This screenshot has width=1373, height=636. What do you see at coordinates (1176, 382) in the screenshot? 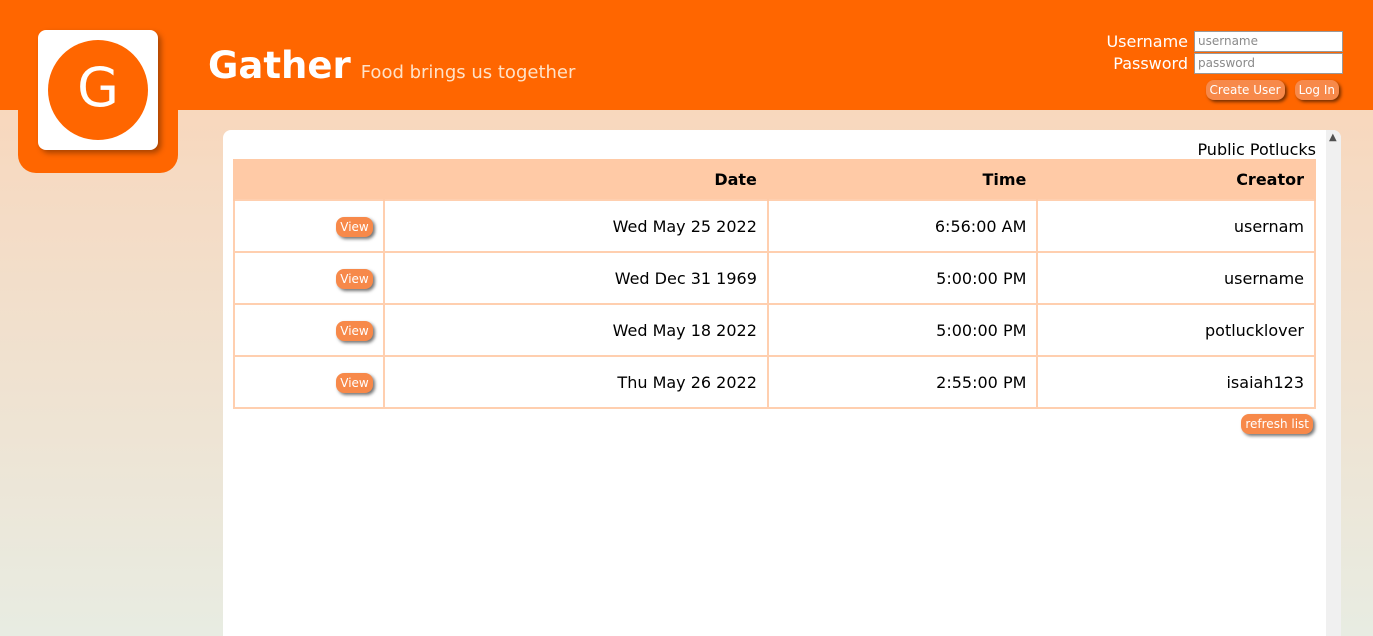
I see `creator-cell: isaiah123` at bounding box center [1176, 382].